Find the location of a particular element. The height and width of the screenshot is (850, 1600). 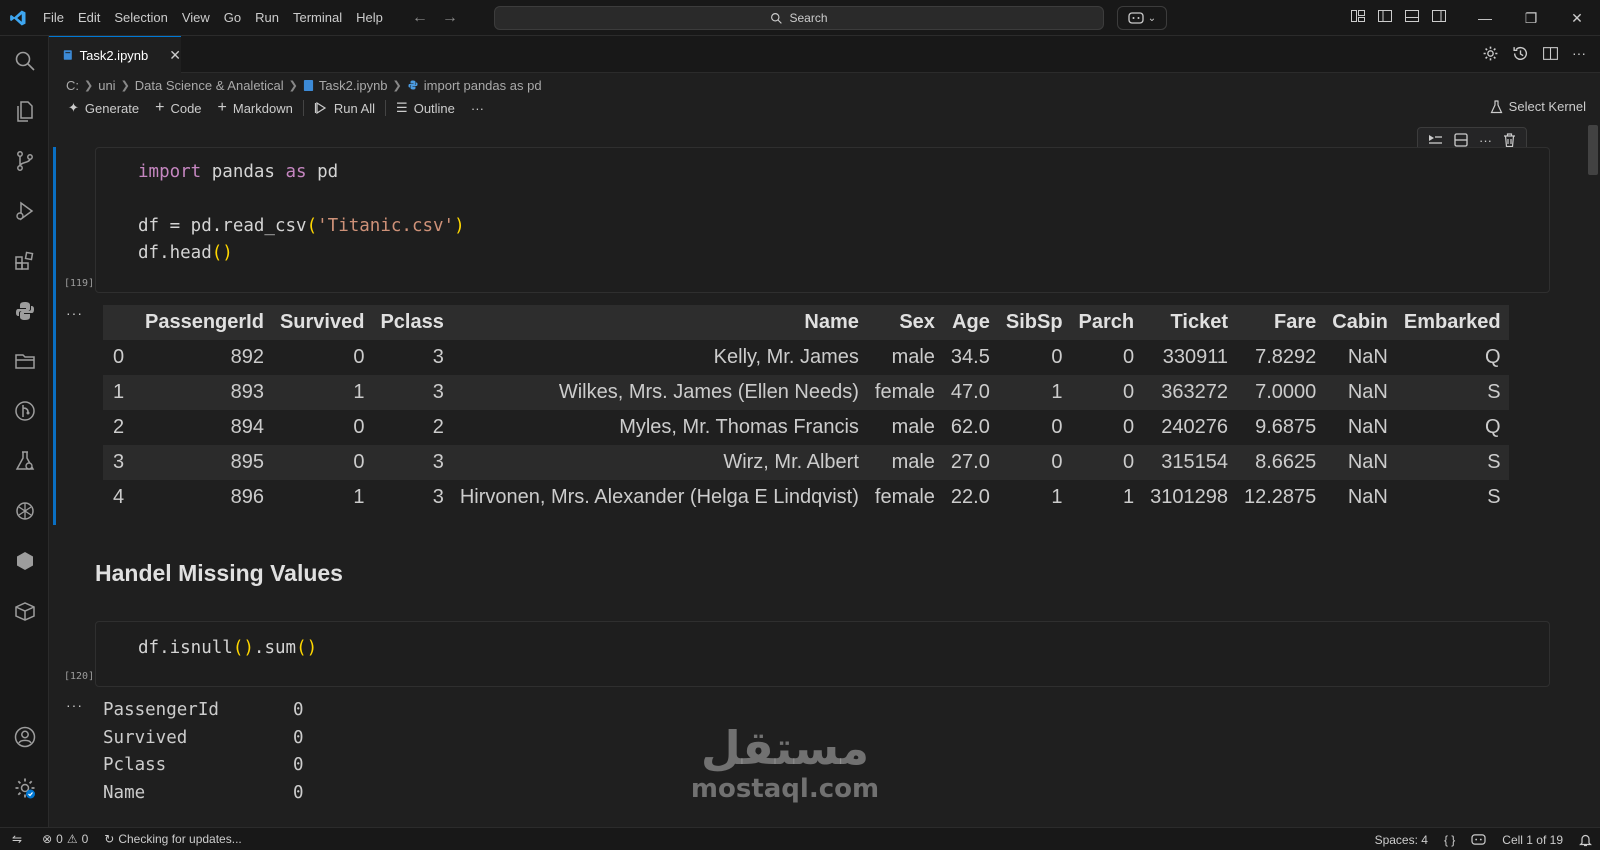

close-icon: ✕ is located at coordinates (175, 55).